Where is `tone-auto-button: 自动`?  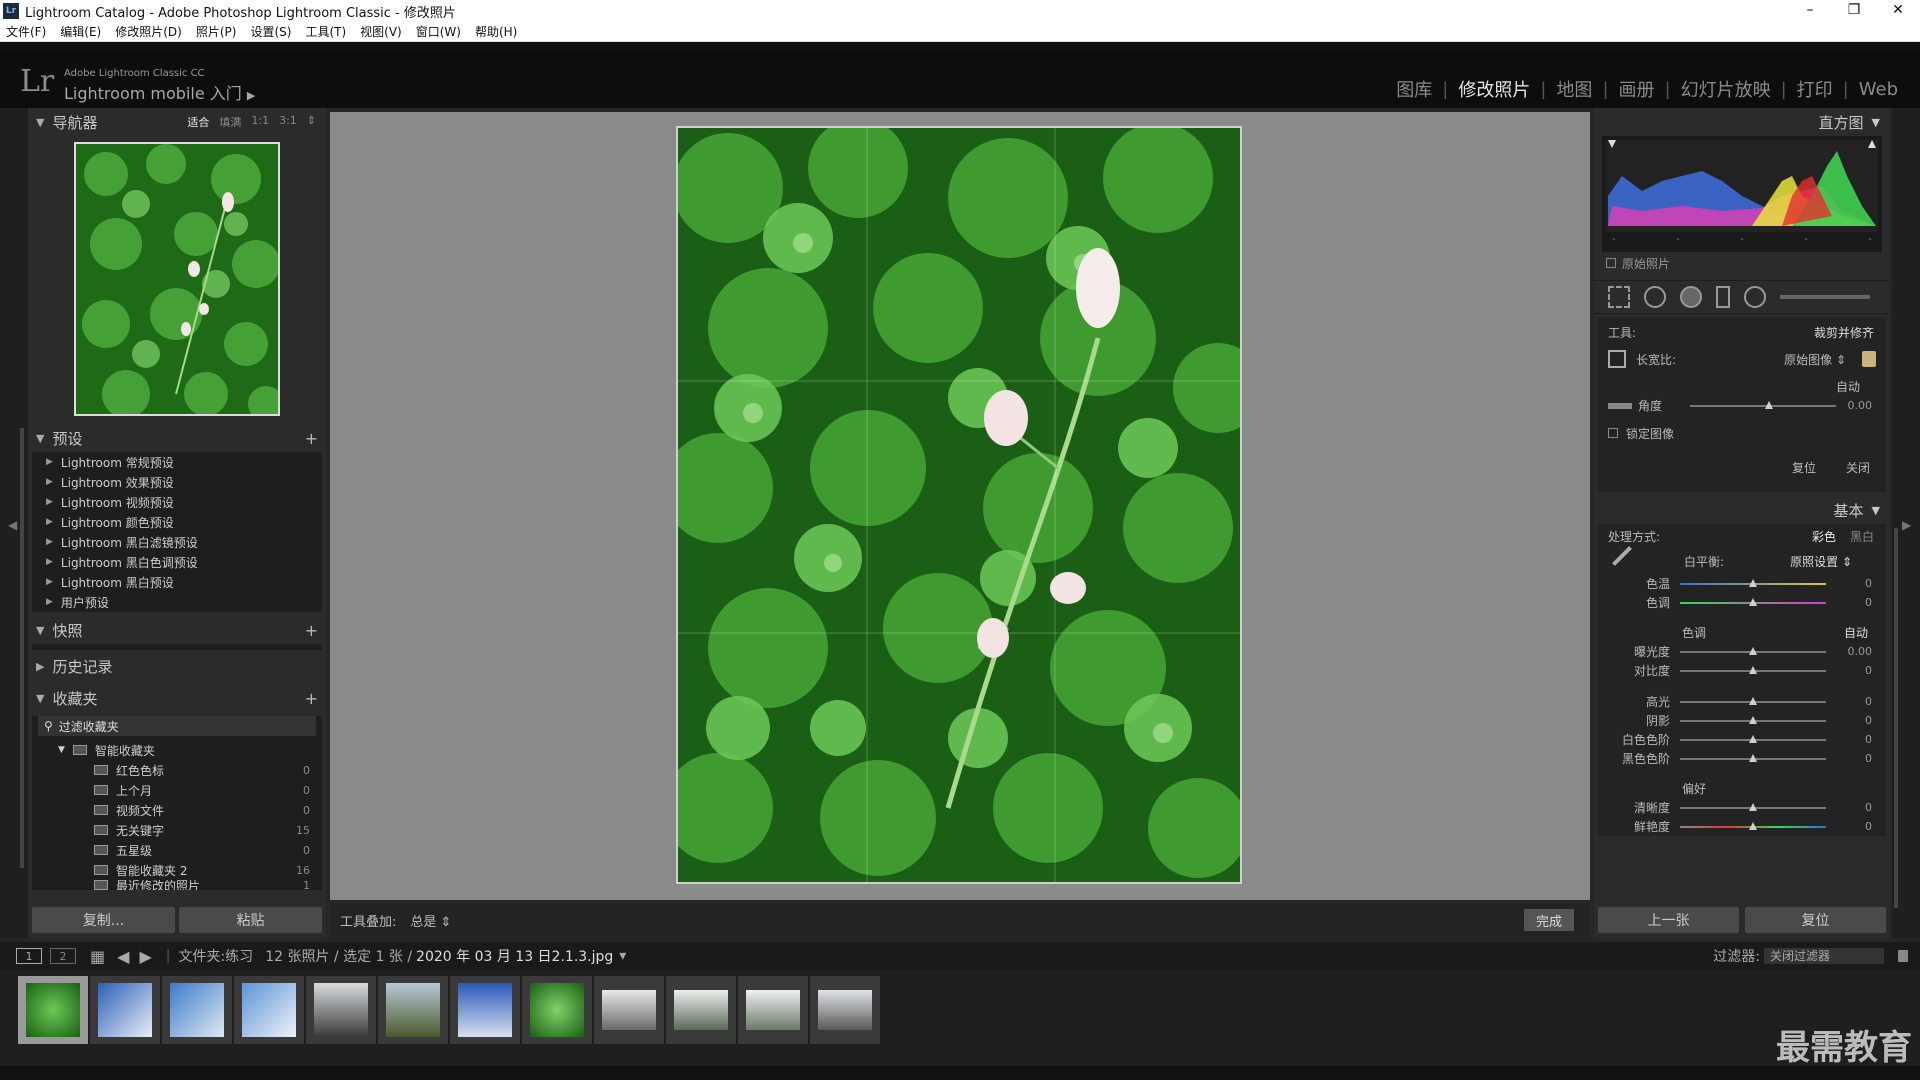 tone-auto-button: 自动 is located at coordinates (1856, 632).